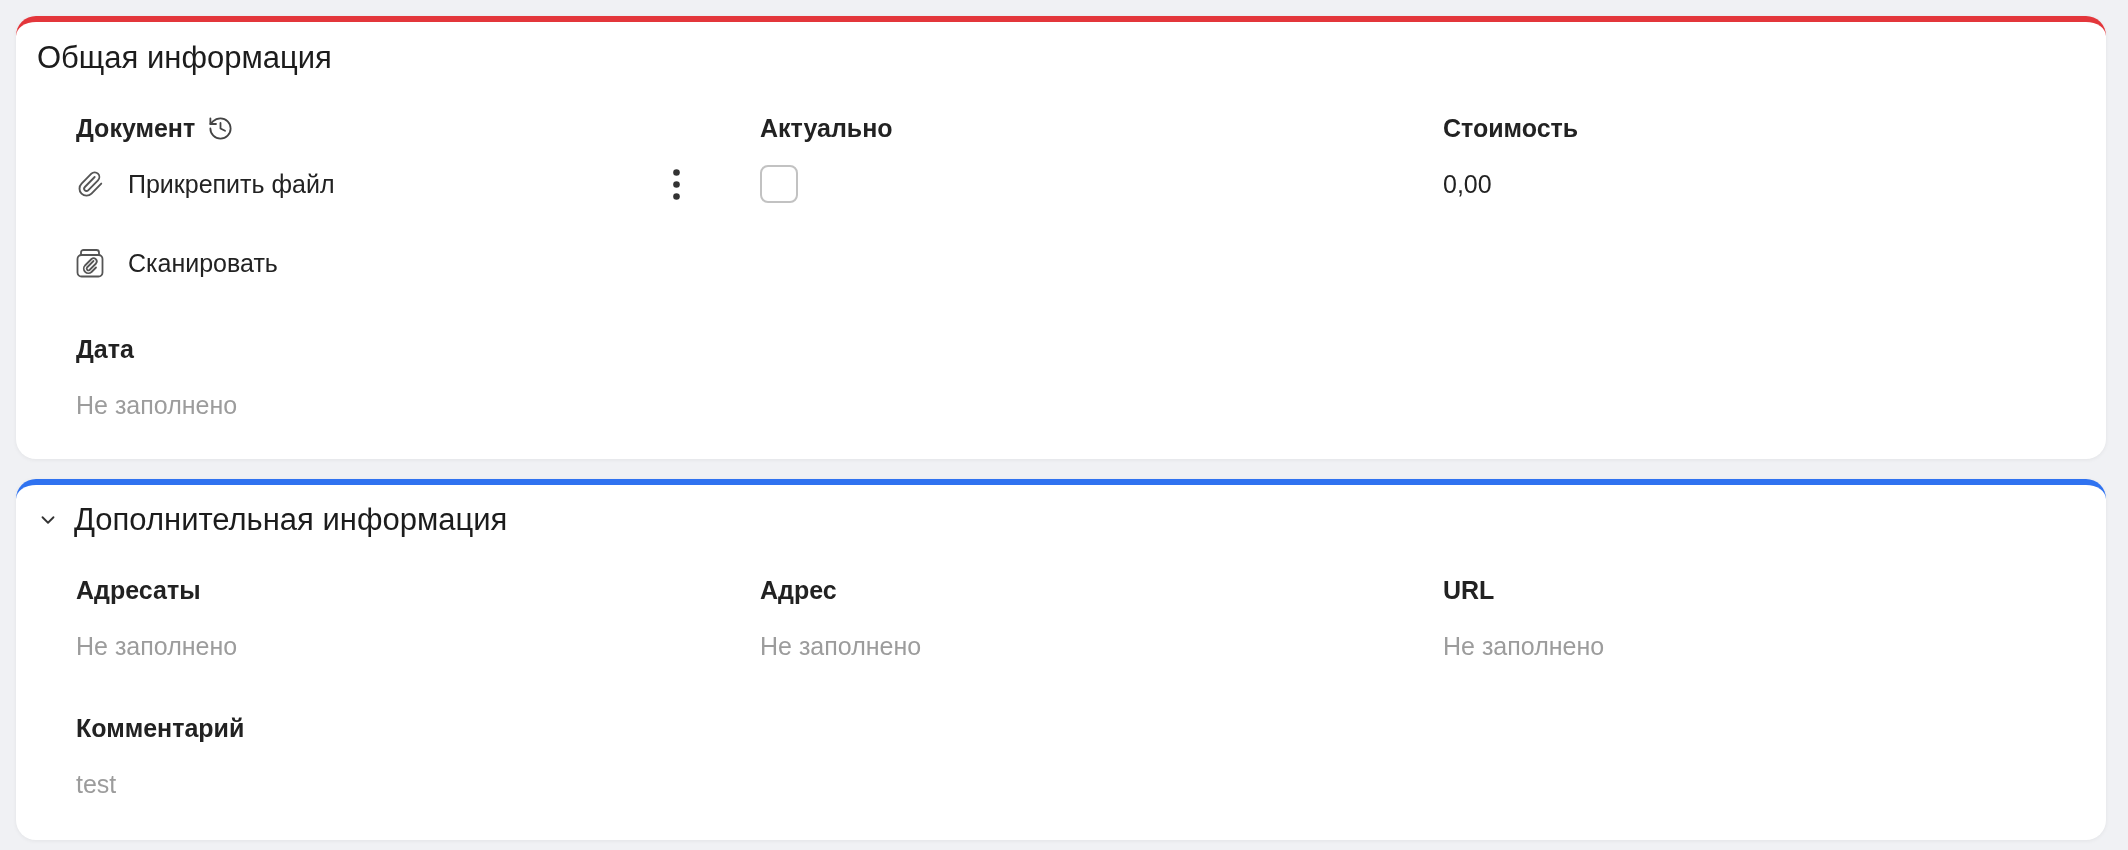  What do you see at coordinates (798, 590) in the screenshot?
I see `field-label: Адрес` at bounding box center [798, 590].